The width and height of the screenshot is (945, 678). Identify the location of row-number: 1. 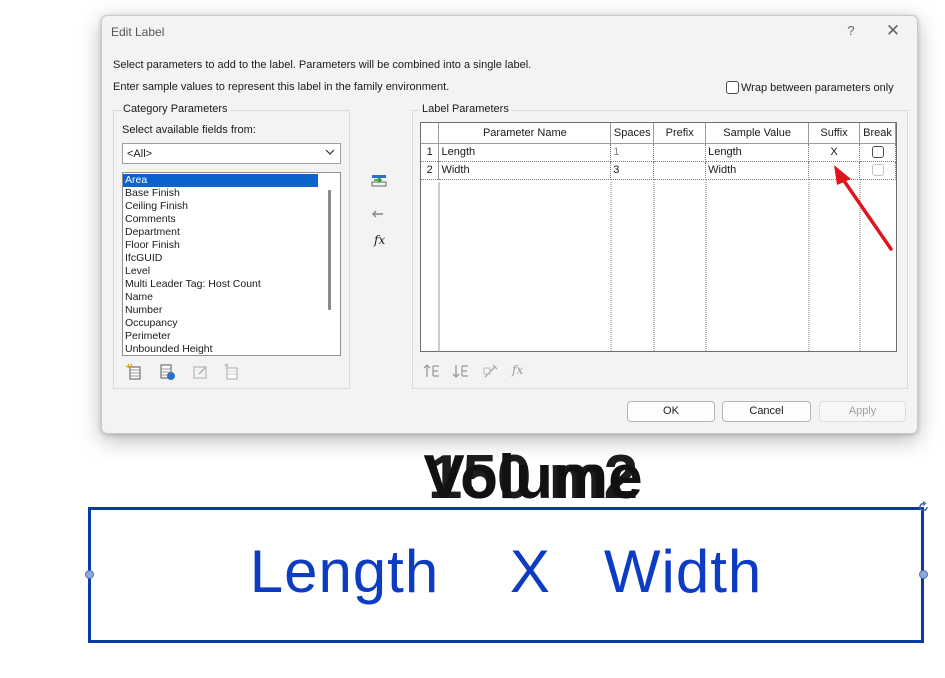
(430, 152).